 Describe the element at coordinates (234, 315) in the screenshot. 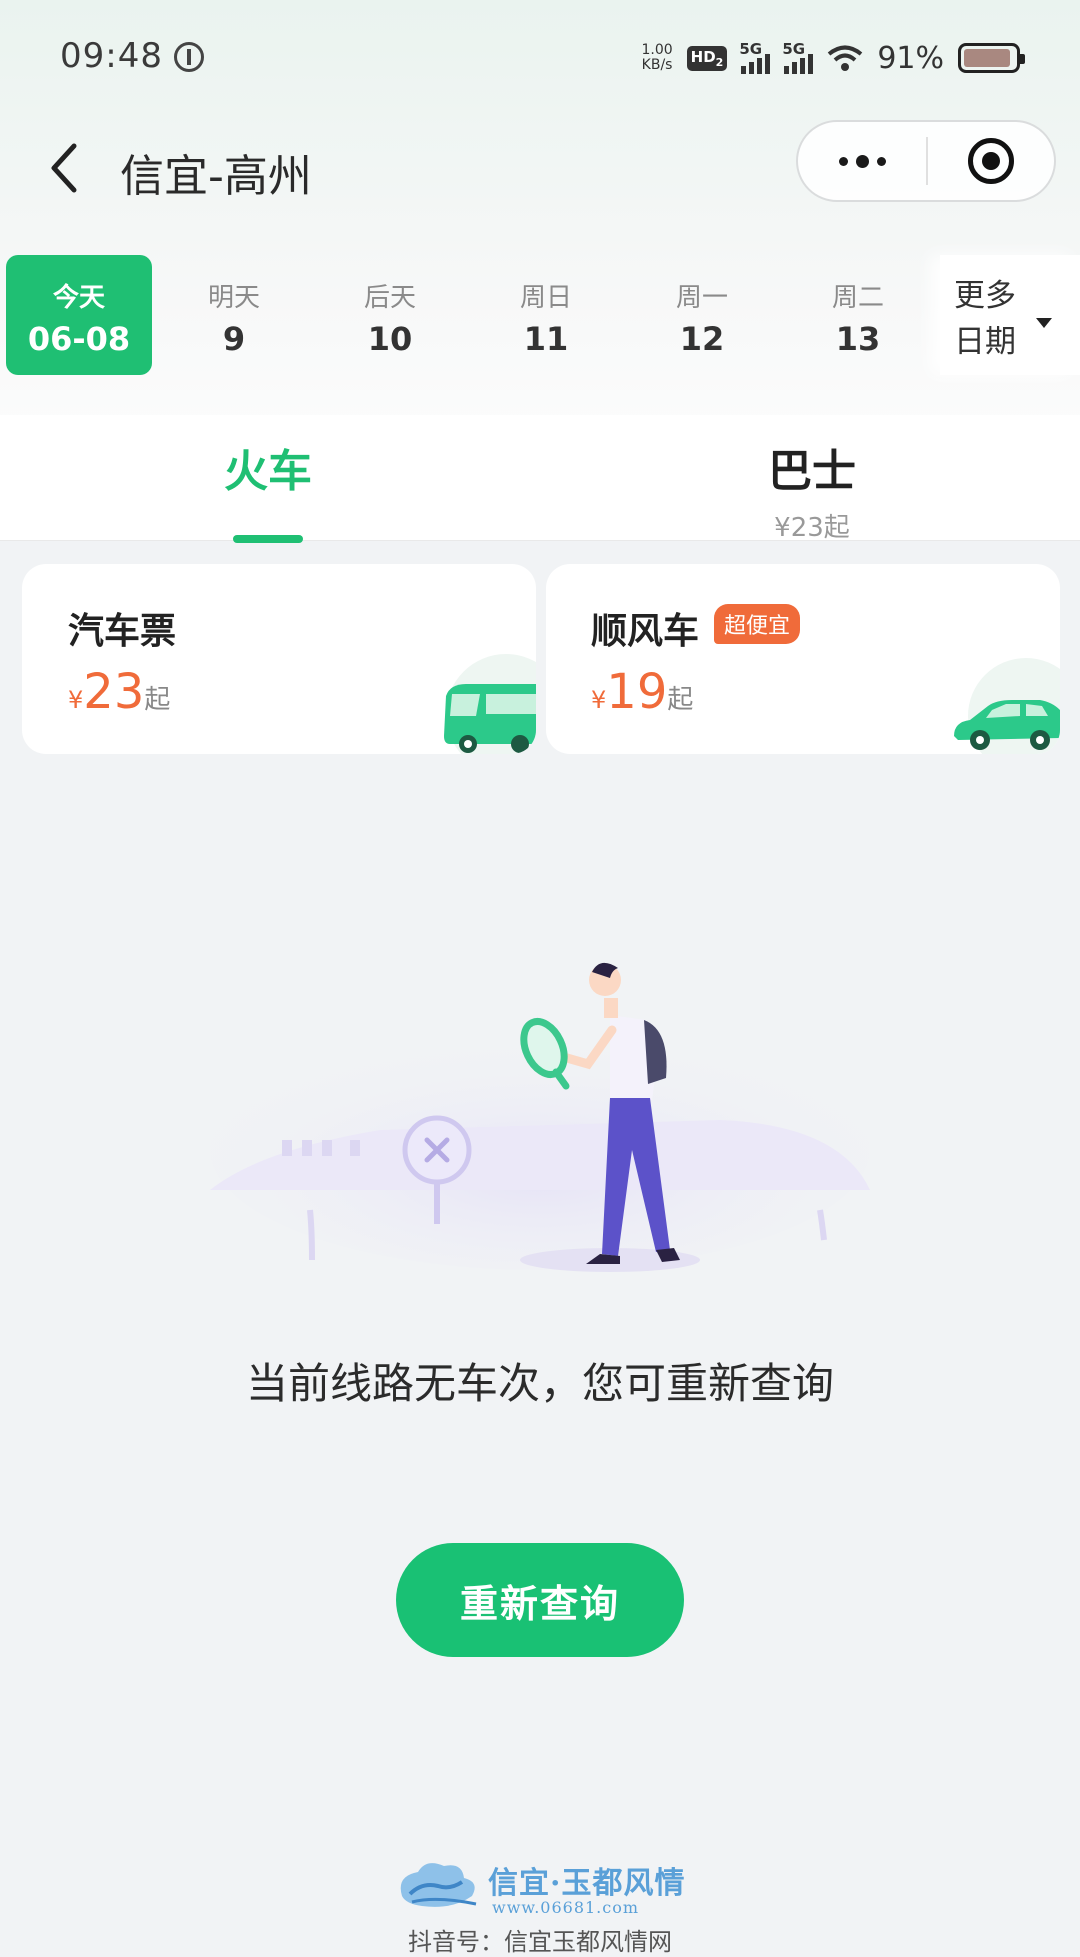

I see `date-item: 明天 9` at that location.